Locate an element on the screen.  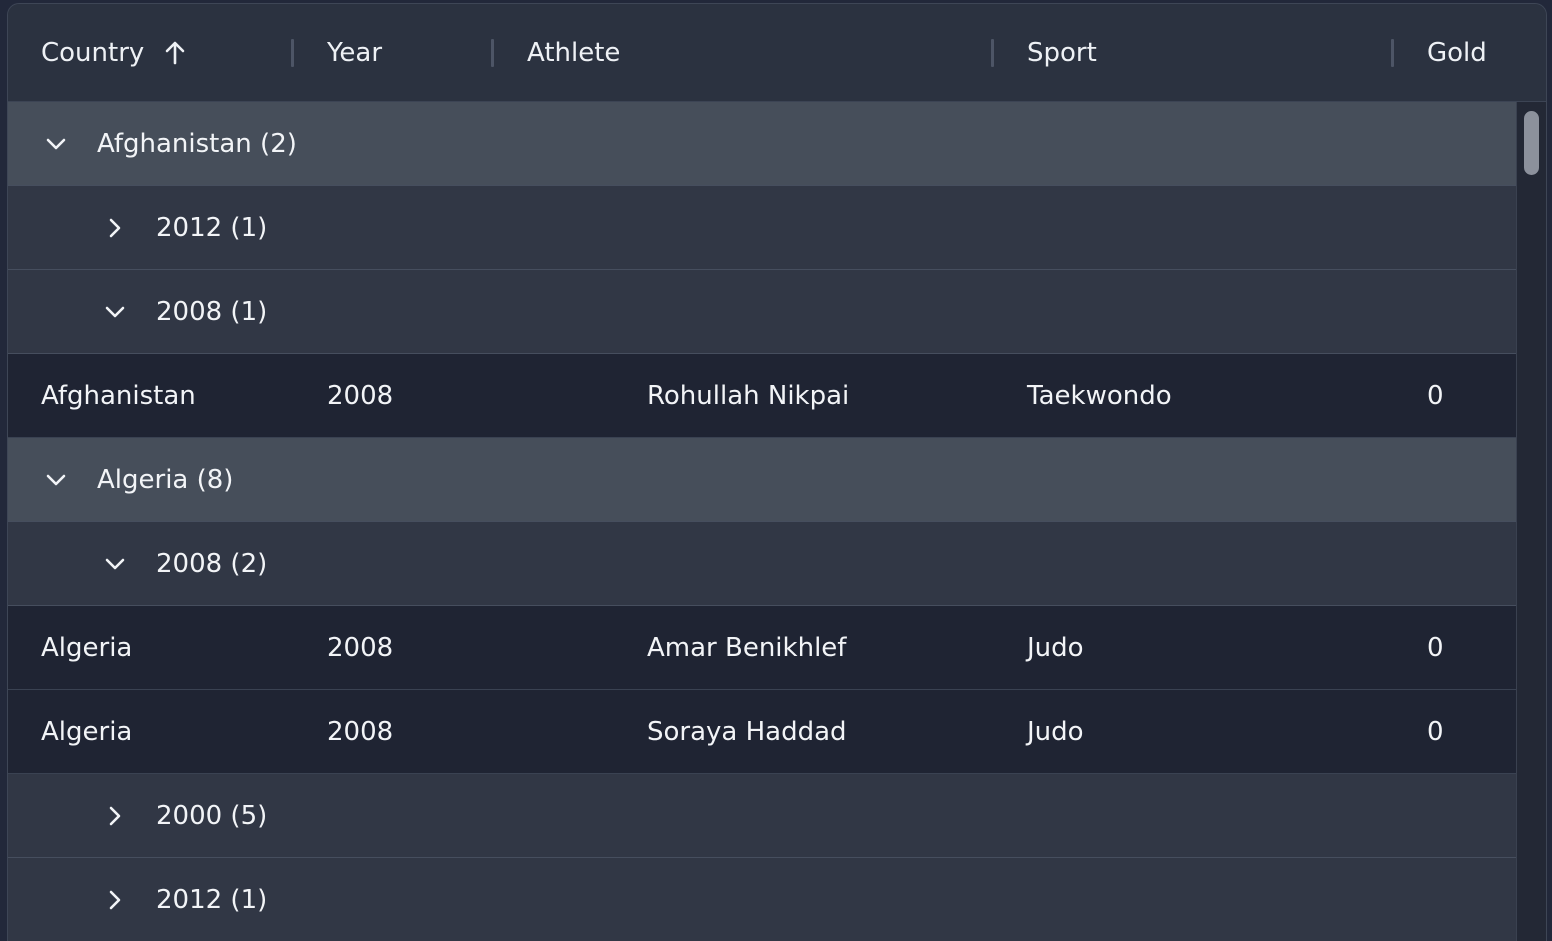
header-athlete-label: Athlete is located at coordinates (574, 52).